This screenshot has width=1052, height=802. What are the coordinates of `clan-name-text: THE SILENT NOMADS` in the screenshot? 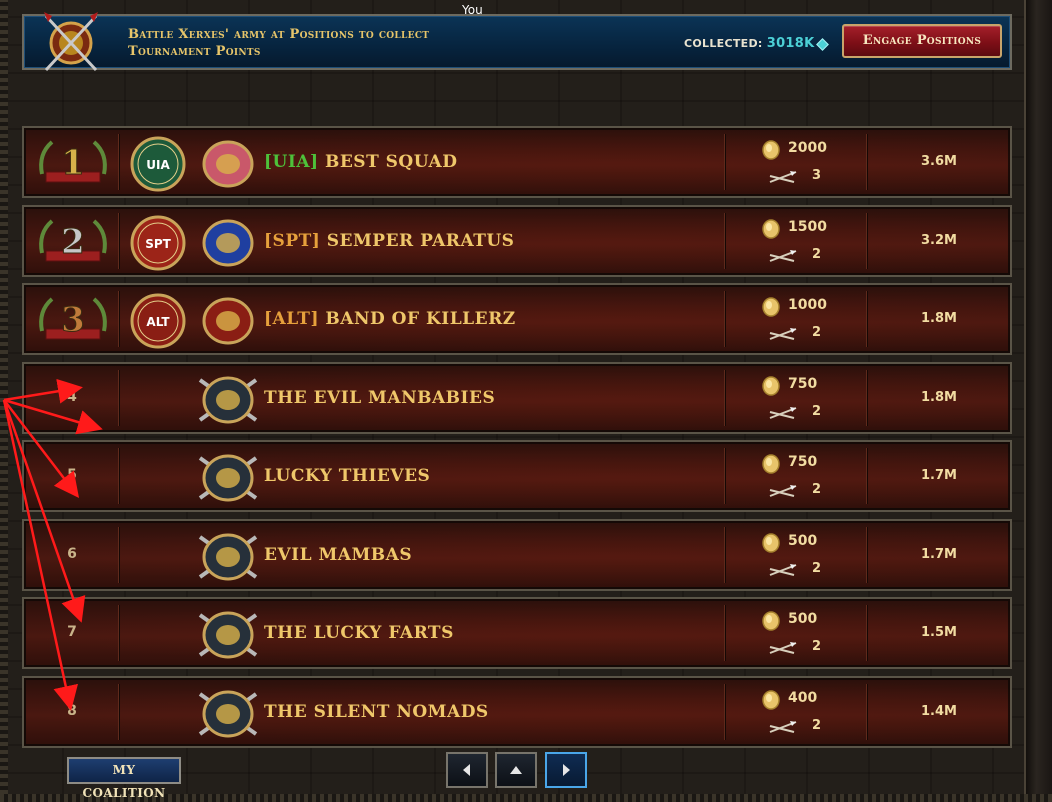 It's located at (376, 712).